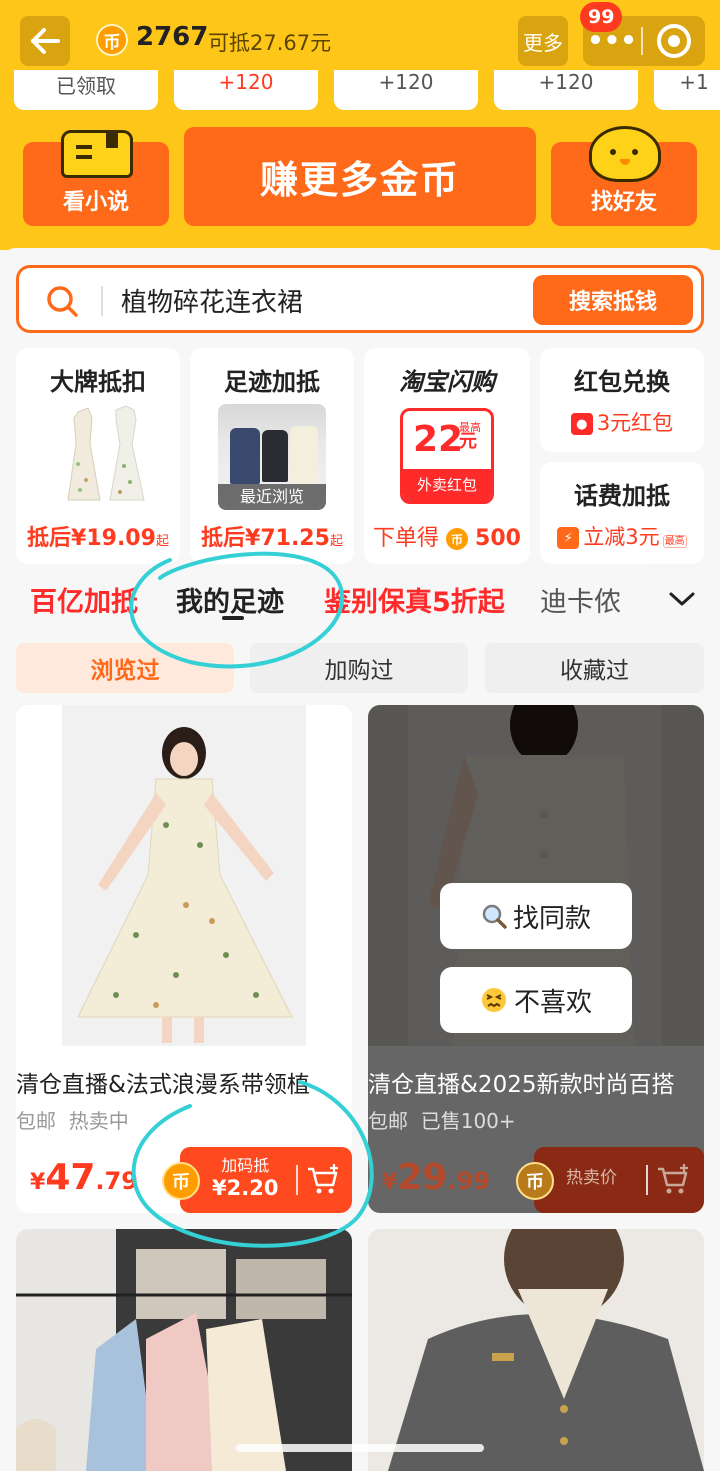 This screenshot has width=720, height=1471. I want to click on close-mini-program-icon, so click(674, 41).